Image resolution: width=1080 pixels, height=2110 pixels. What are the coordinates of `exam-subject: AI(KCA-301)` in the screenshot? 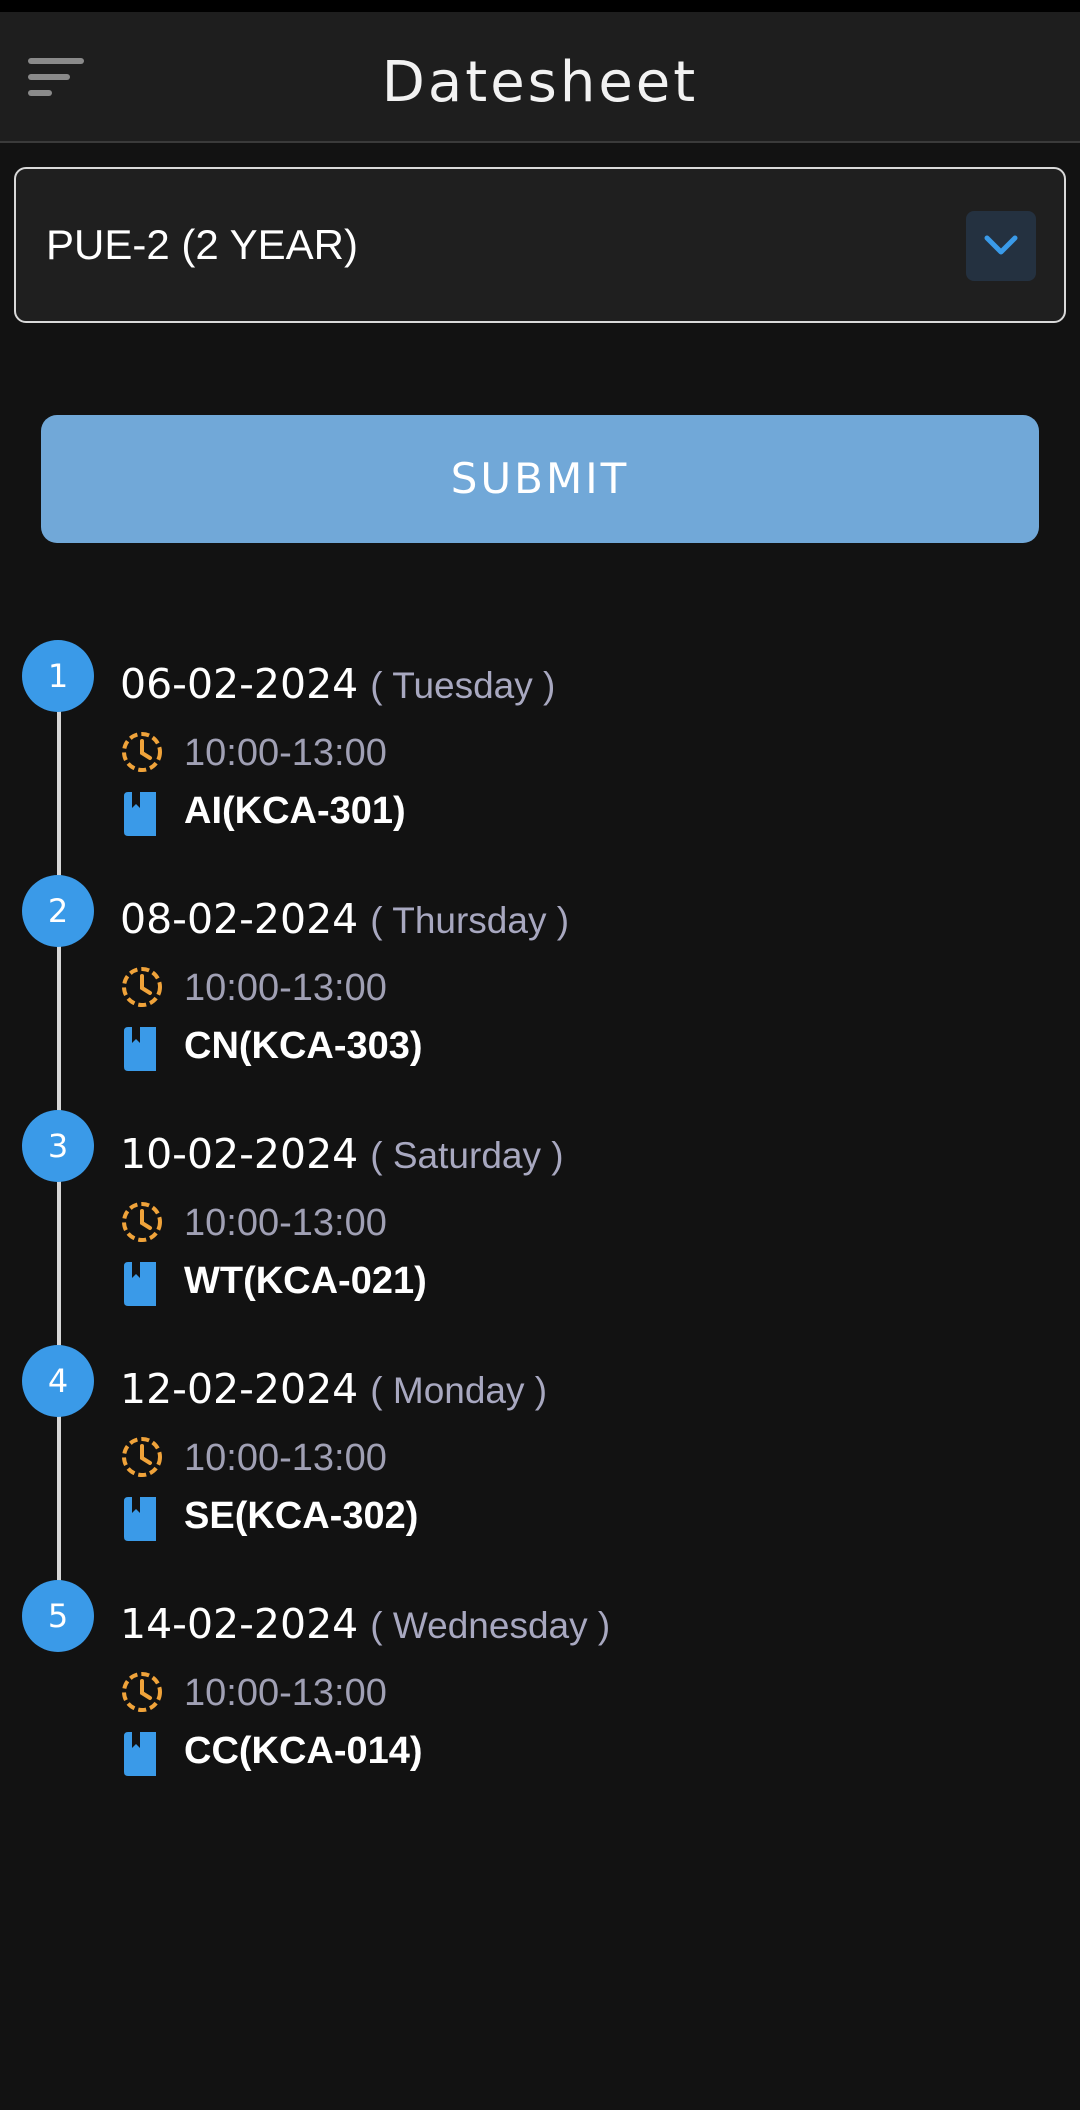 It's located at (295, 811).